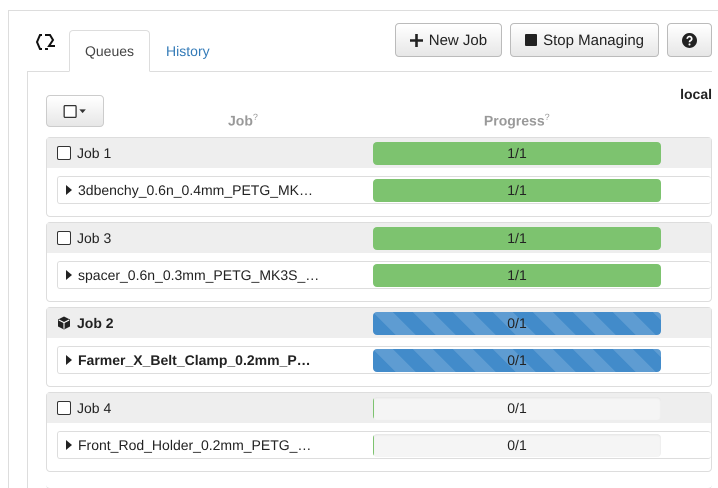 The width and height of the screenshot is (718, 488). I want to click on checkbox-caret-icon, so click(75, 111).